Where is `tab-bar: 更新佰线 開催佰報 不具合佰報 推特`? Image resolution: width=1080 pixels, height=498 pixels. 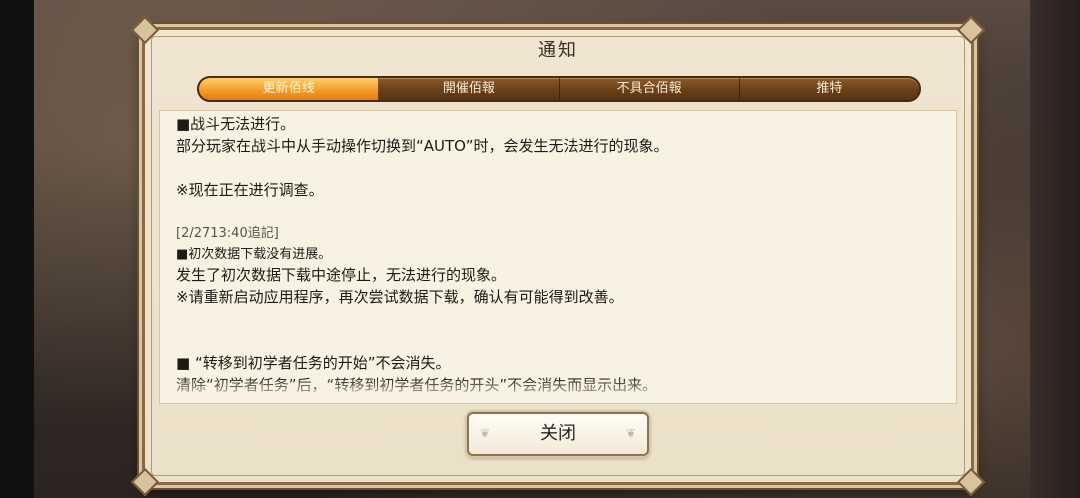
tab-bar: 更新佰线 開催佰報 不具合佰報 推特 is located at coordinates (559, 89).